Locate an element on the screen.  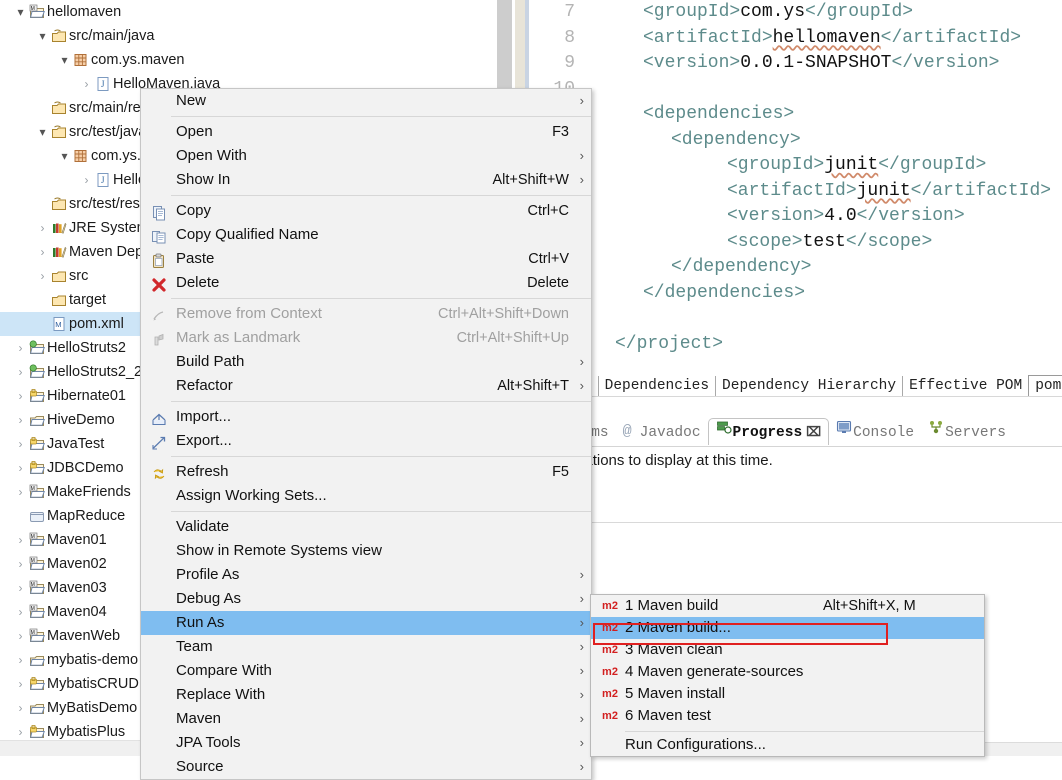
menu-item-debug-as: Debug As › is located at coordinates (366, 599).